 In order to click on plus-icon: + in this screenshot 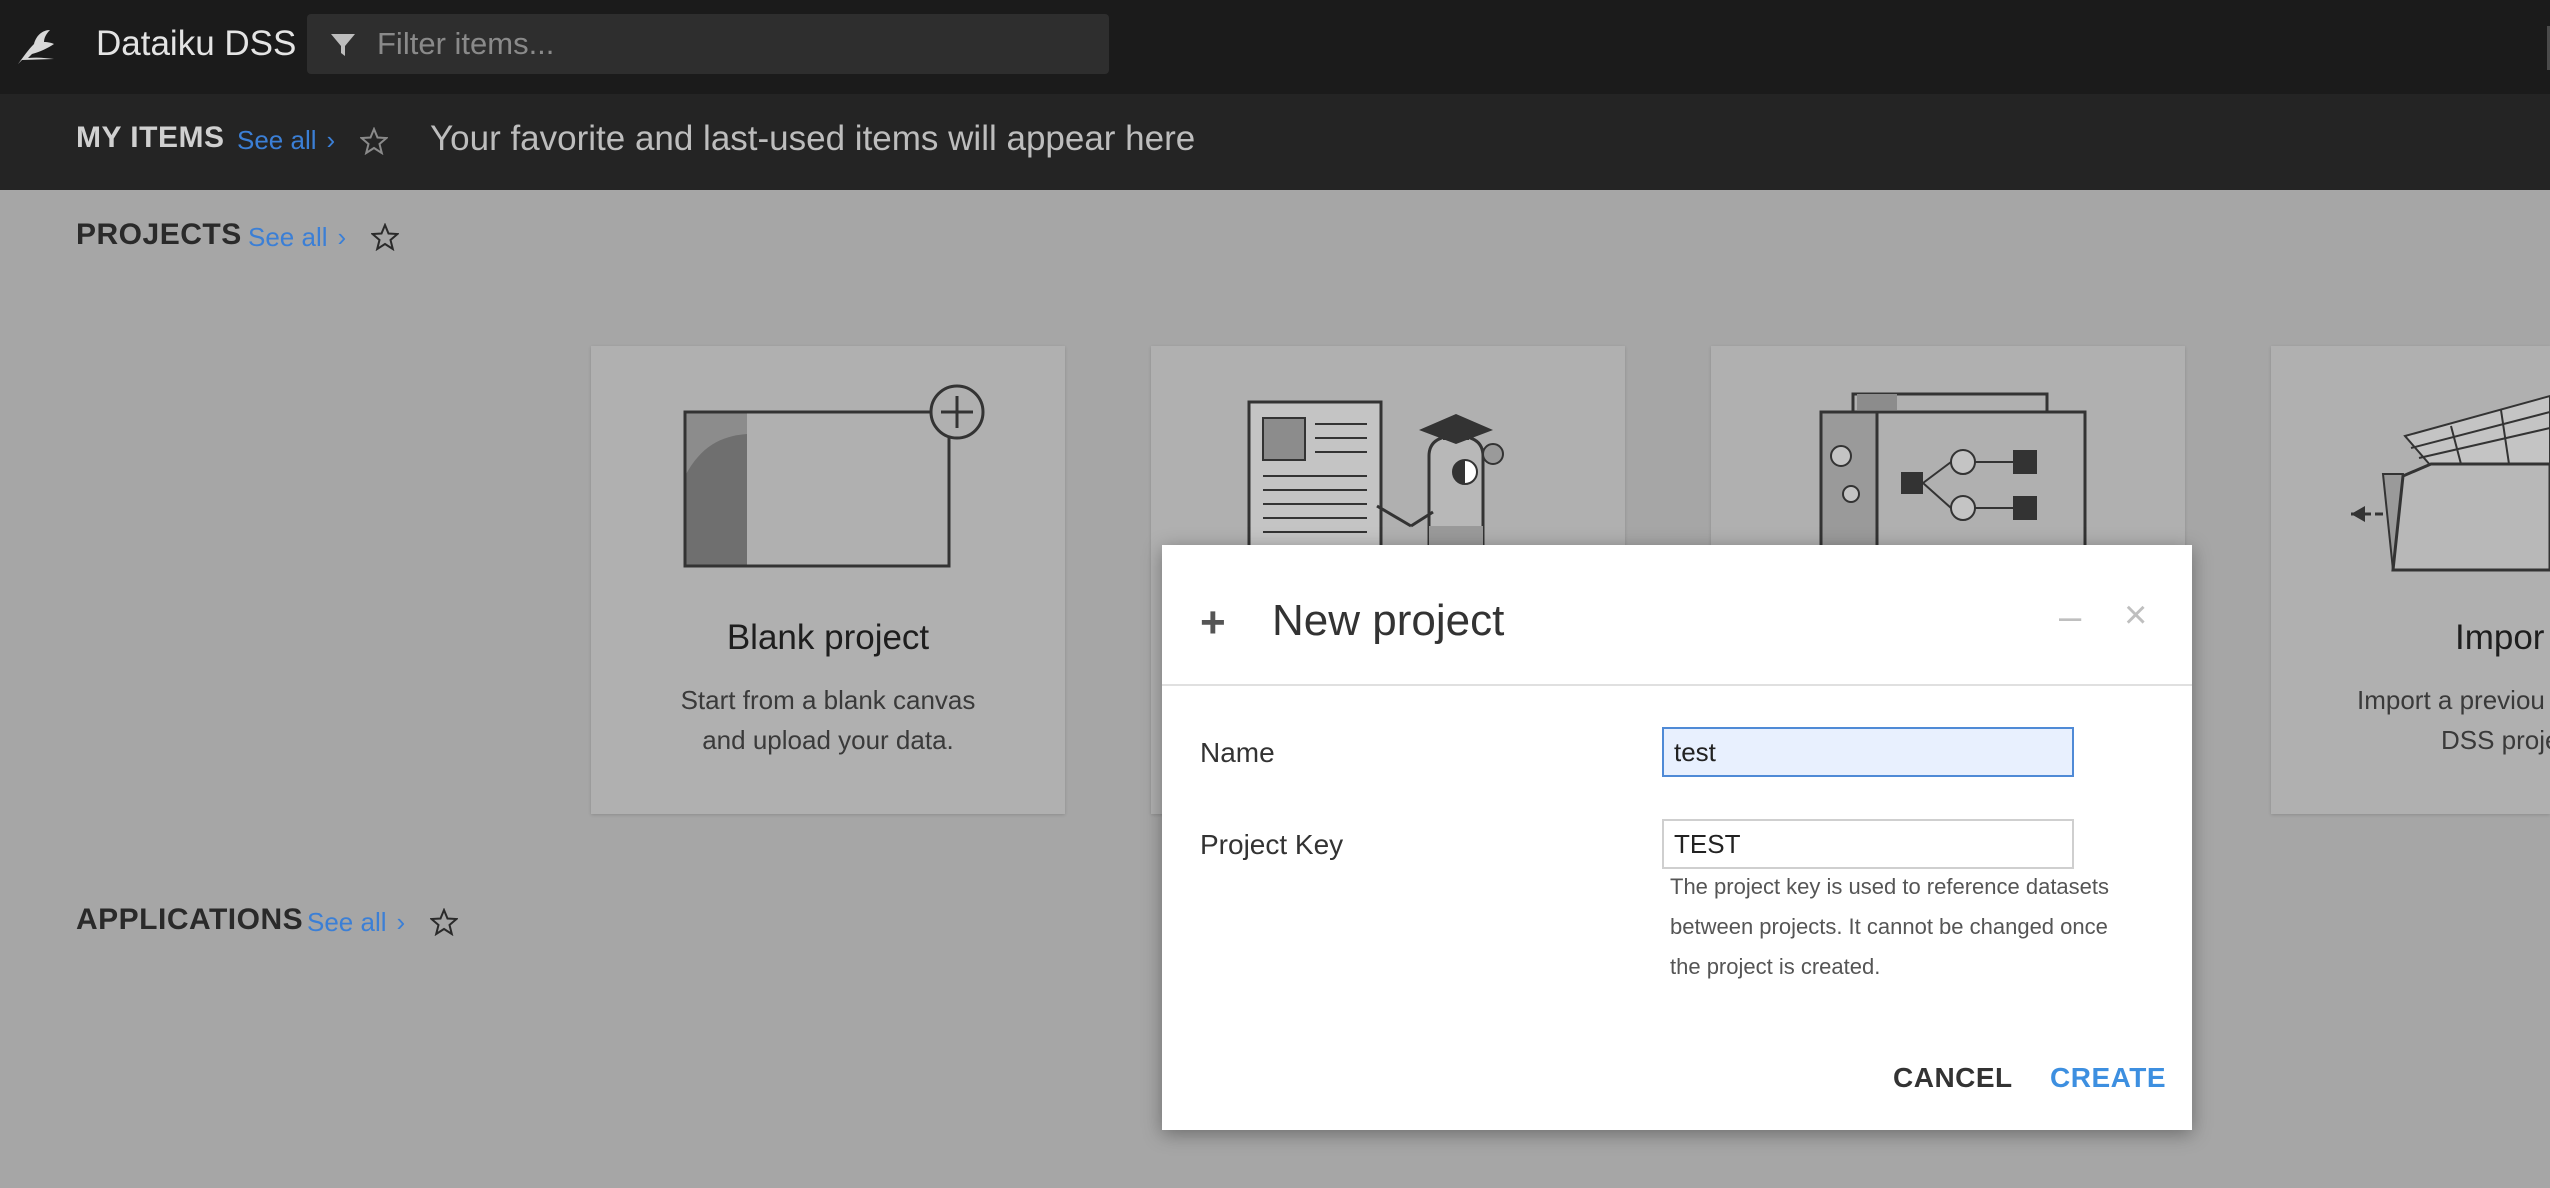, I will do `click(1213, 622)`.